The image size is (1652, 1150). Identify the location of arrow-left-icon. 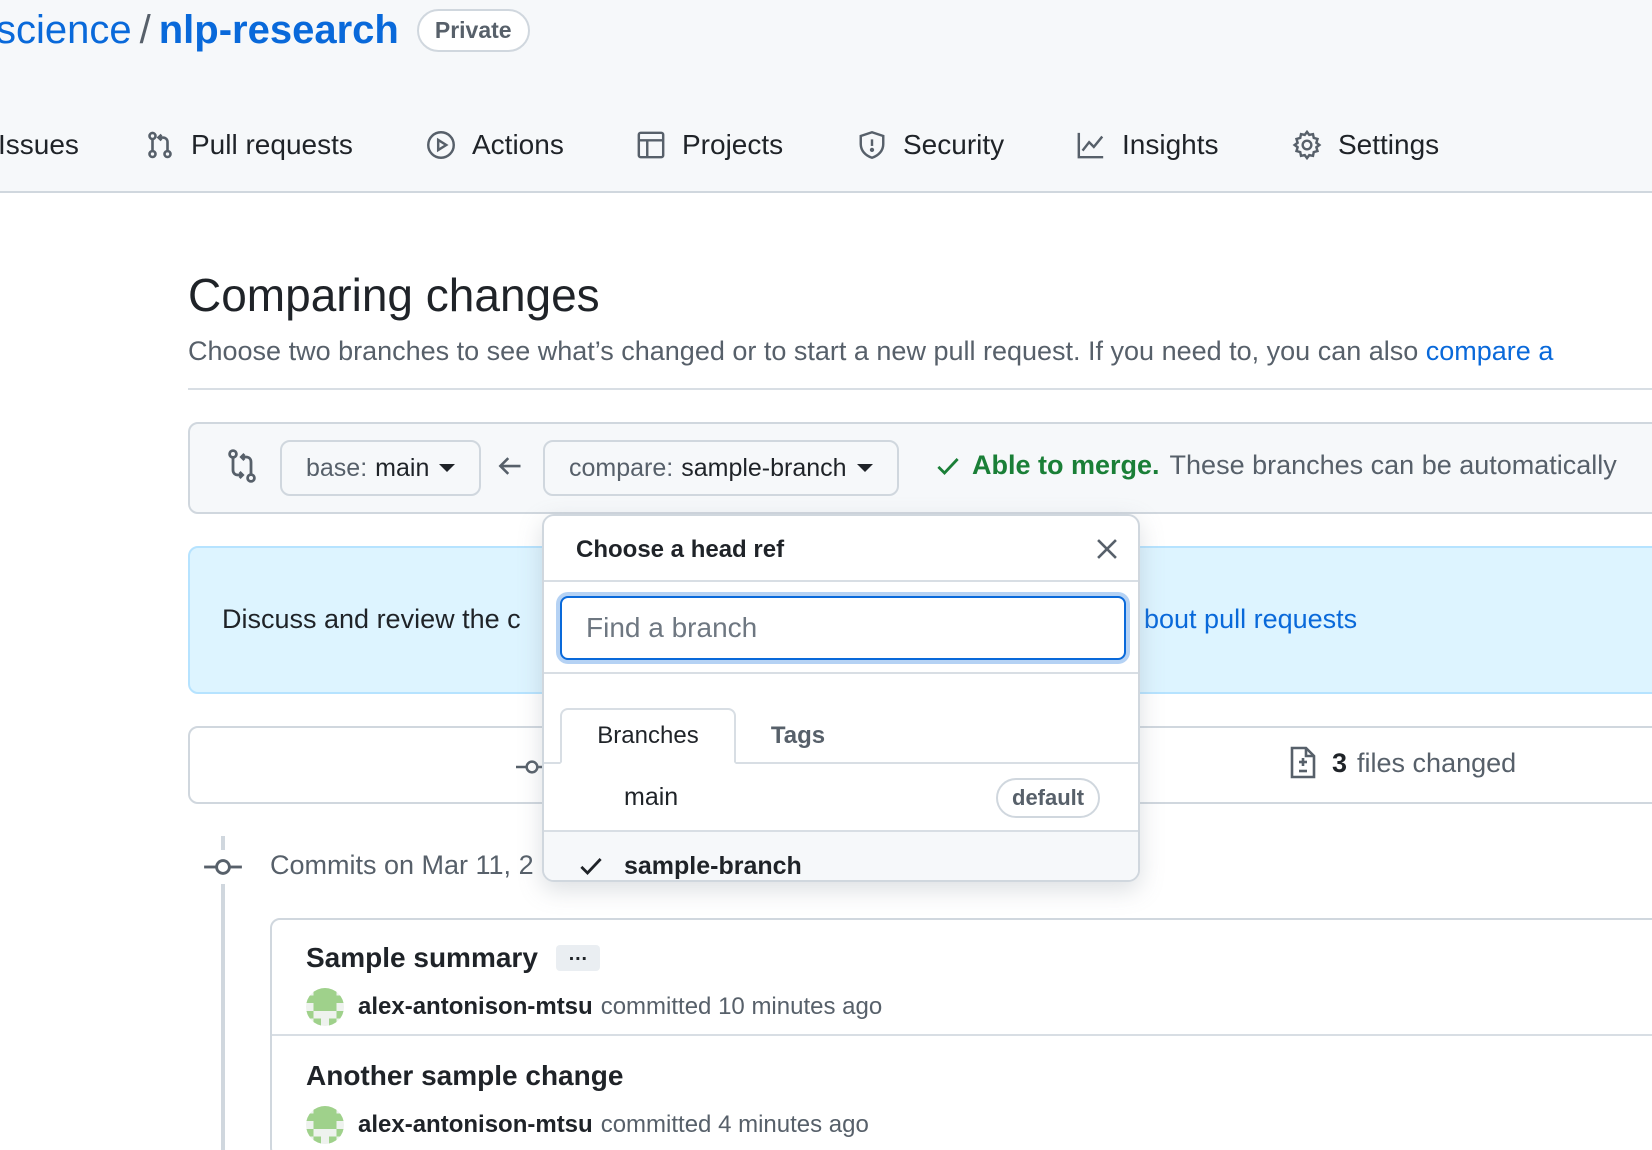
(509, 466).